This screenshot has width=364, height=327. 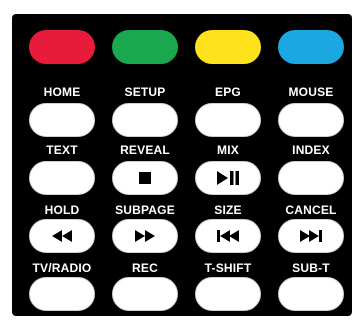 What do you see at coordinates (311, 294) in the screenshot?
I see `sub-t-button` at bounding box center [311, 294].